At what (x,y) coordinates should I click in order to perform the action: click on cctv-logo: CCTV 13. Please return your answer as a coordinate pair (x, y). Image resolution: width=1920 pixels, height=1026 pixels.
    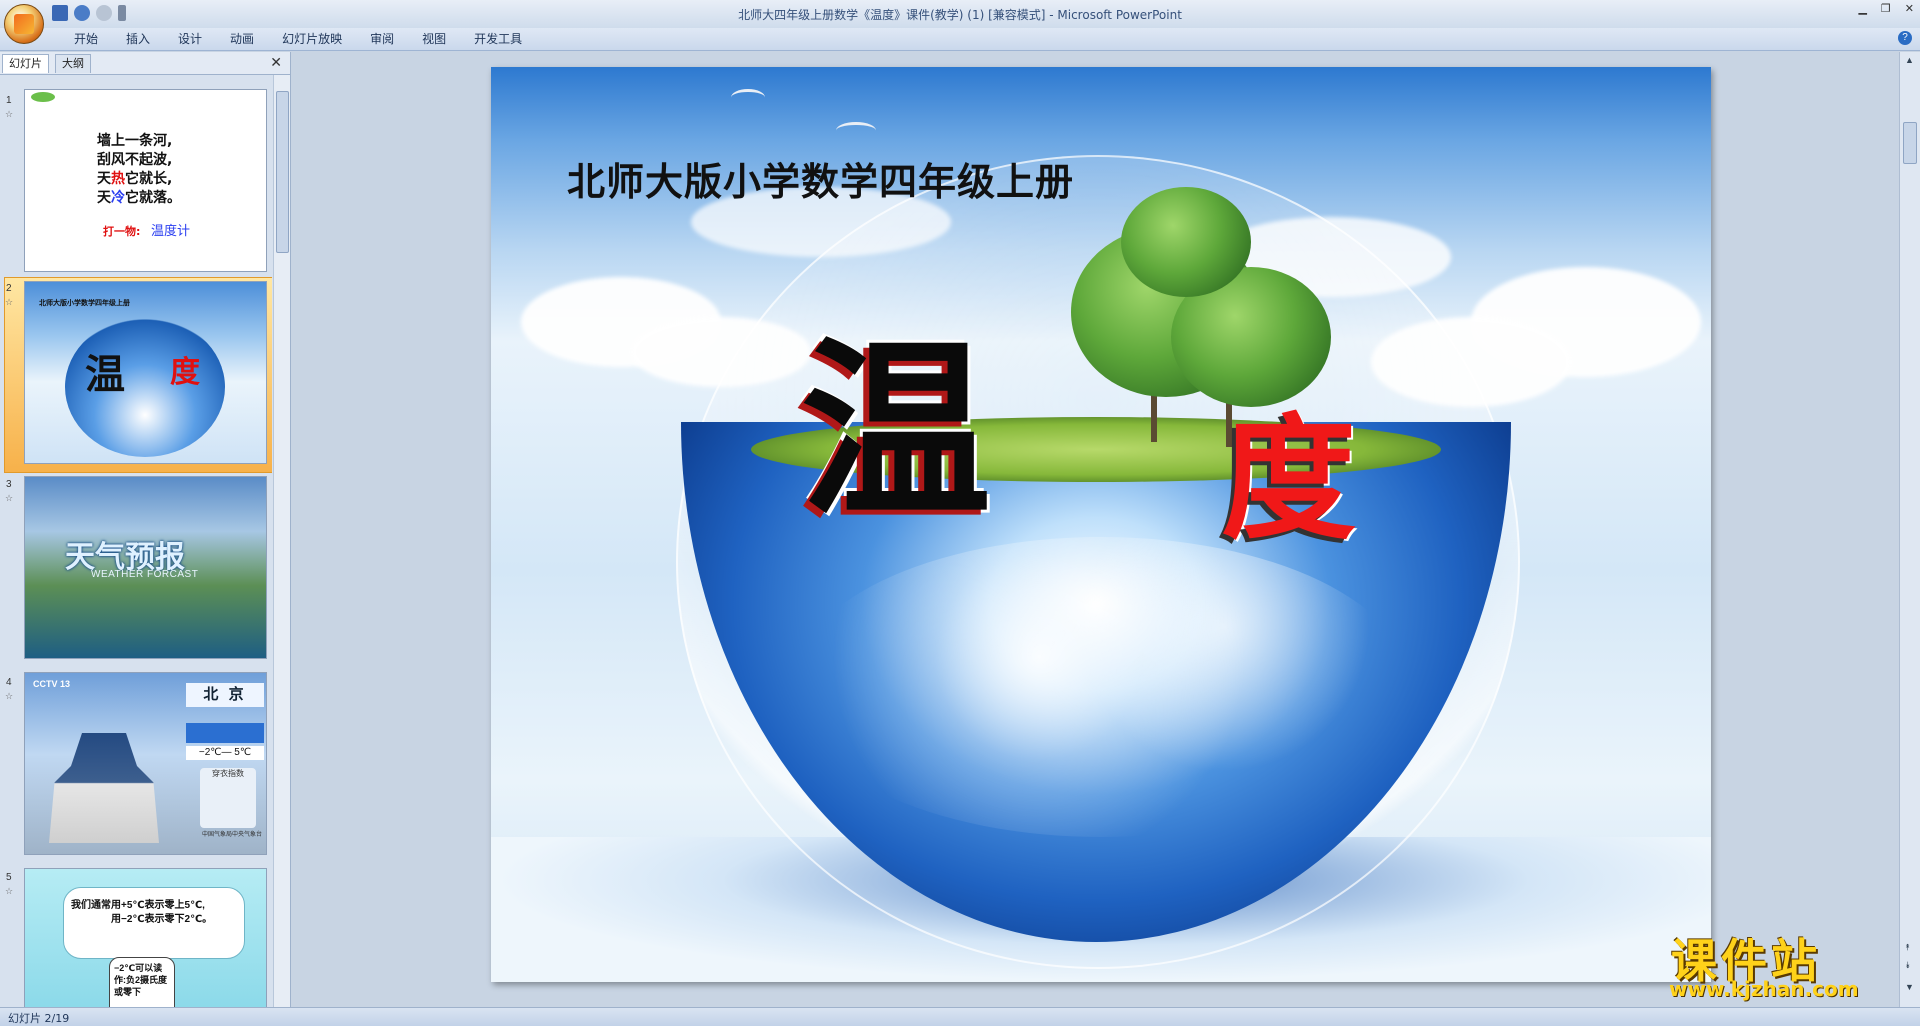
    Looking at the image, I should click on (52, 684).